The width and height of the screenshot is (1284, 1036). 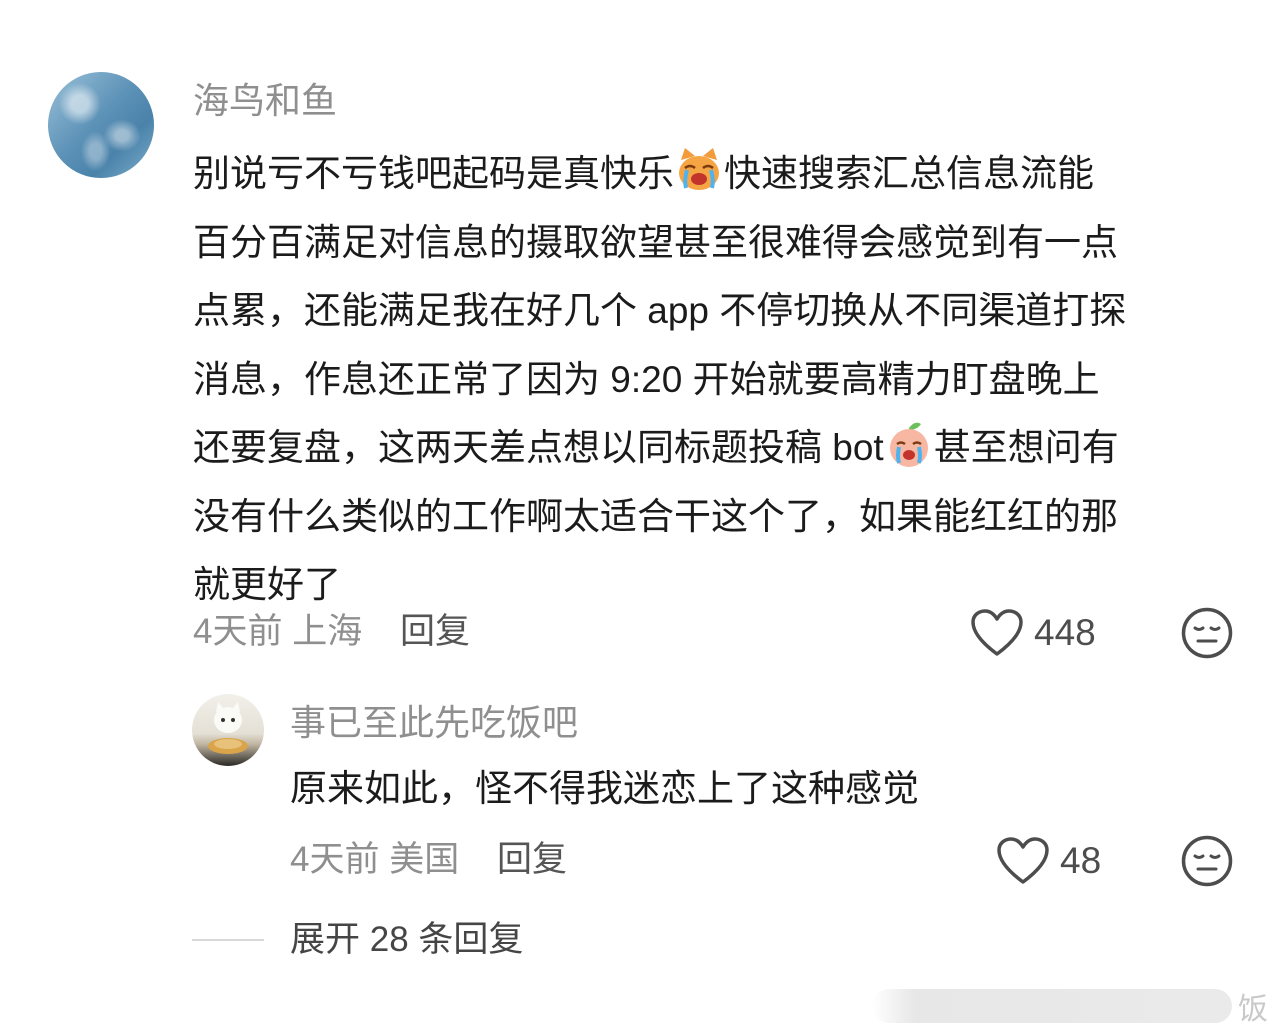 I want to click on reply-time: 4天前, so click(x=335, y=859).